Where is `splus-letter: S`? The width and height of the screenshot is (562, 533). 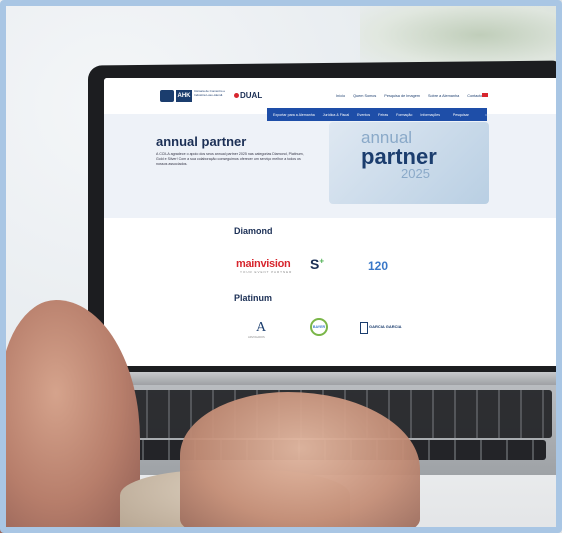
splus-letter: S is located at coordinates (315, 264).